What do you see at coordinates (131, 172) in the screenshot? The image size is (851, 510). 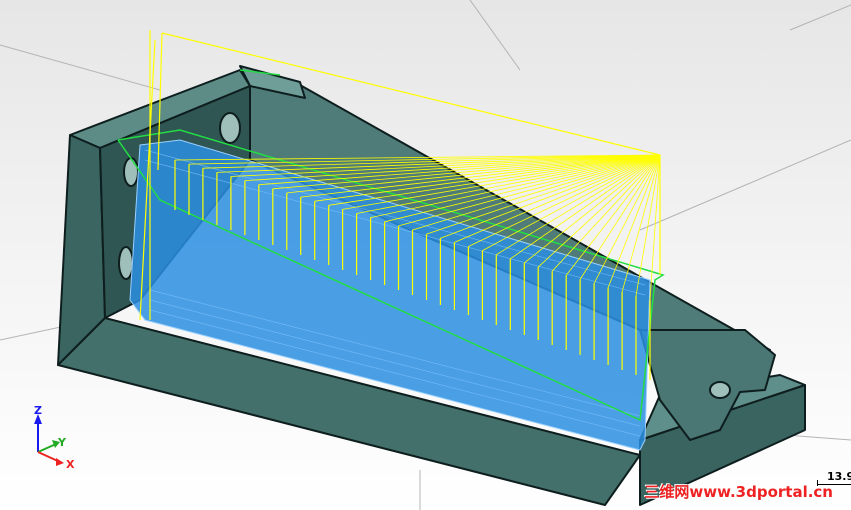 I see `part-hole-left-upper` at bounding box center [131, 172].